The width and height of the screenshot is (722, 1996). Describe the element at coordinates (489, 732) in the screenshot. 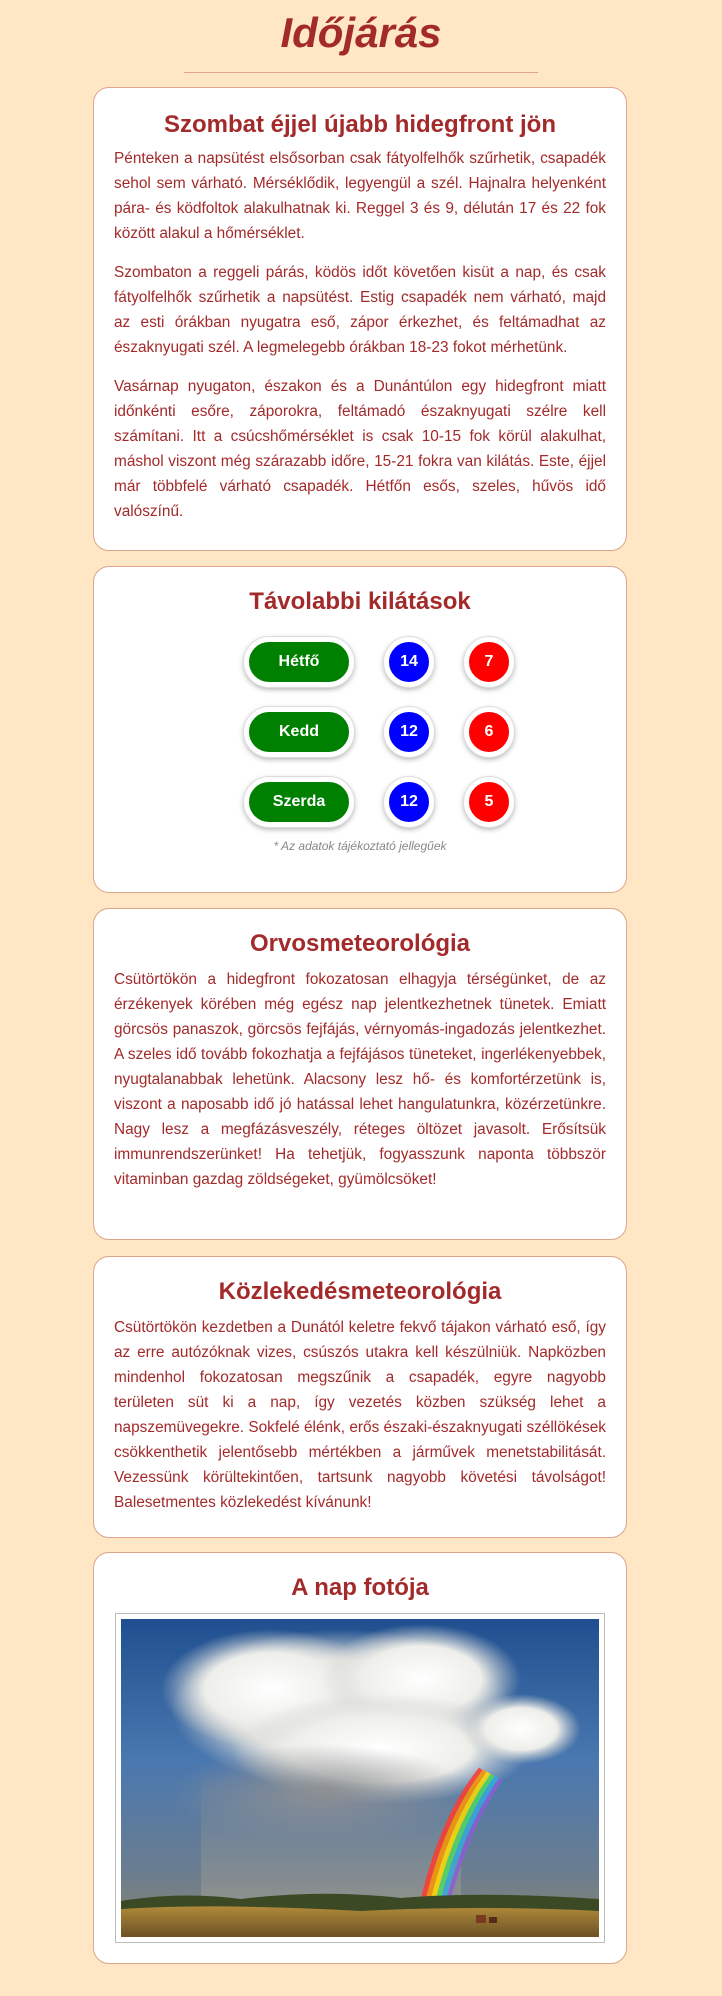

I see `forecast-min-temp: 6` at that location.